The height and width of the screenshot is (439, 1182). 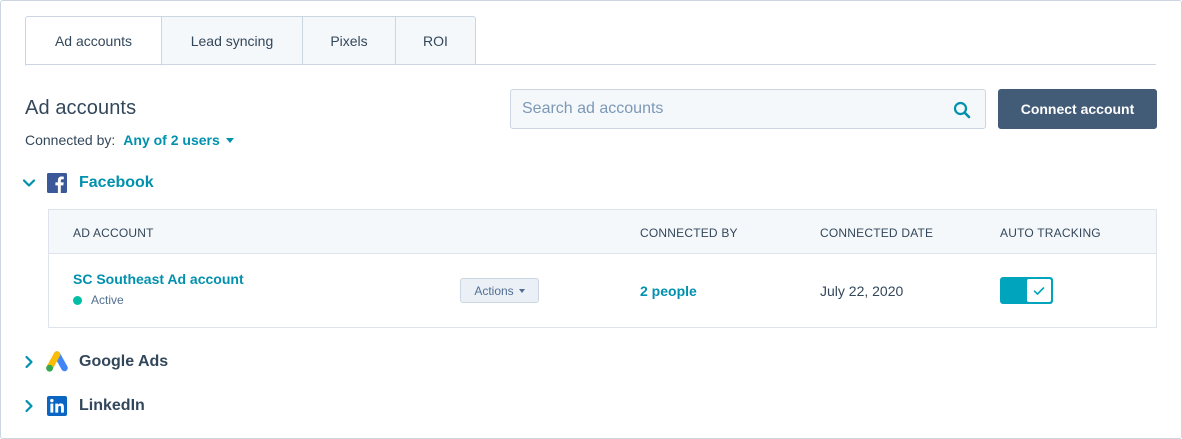 I want to click on status-dot-icon, so click(x=77, y=300).